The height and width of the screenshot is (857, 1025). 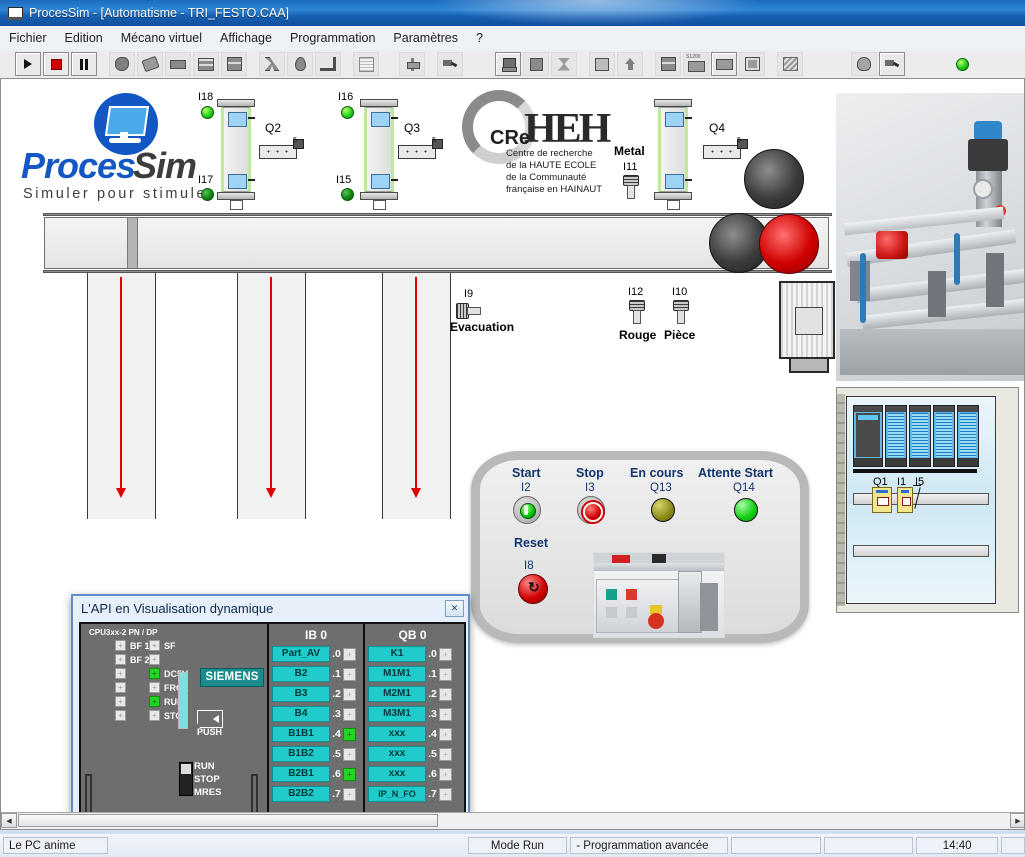 I want to click on pause-button, so click(x=84, y=64).